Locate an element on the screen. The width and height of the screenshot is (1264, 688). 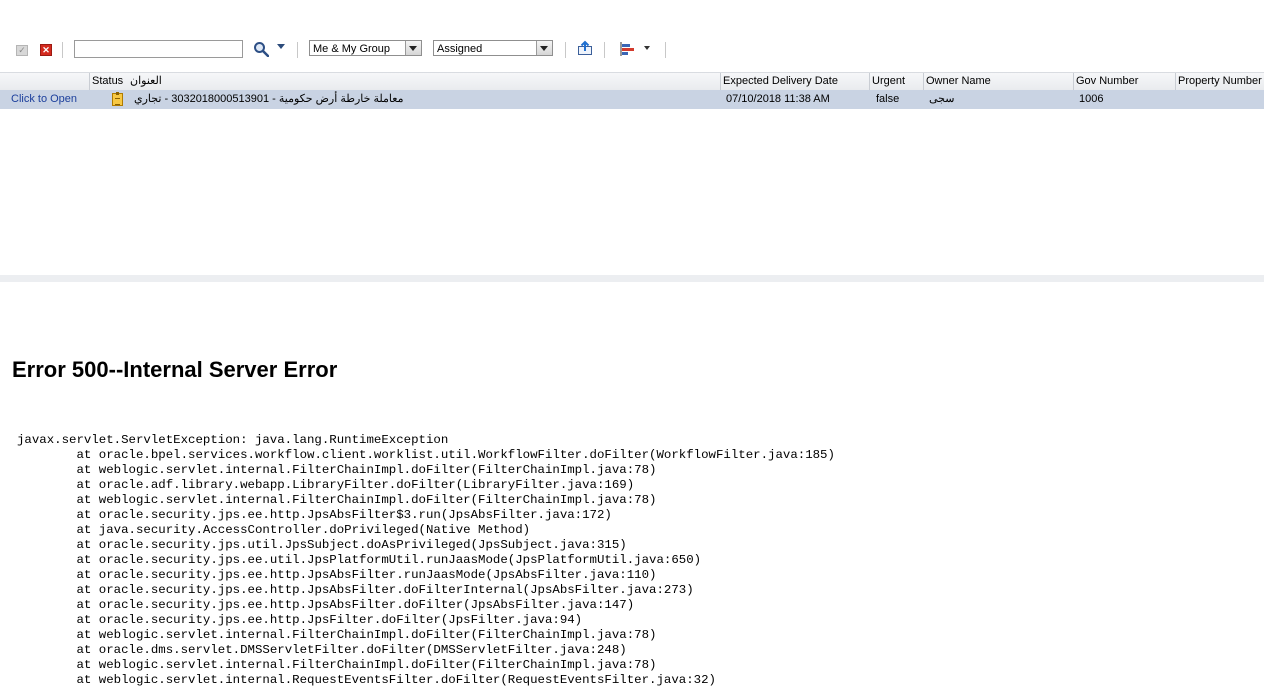
expected-delivery-cell: 07/10/2018 11:38 AM is located at coordinates (778, 99).